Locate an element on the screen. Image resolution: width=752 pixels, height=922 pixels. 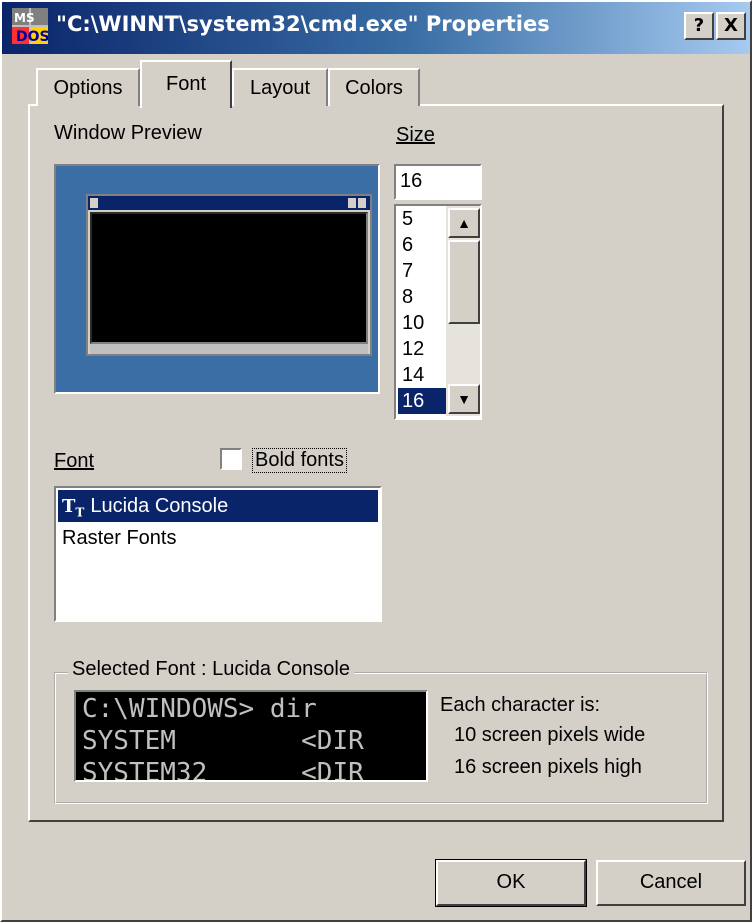
sample-line: C:\WINDOWS> dir is located at coordinates (199, 709).